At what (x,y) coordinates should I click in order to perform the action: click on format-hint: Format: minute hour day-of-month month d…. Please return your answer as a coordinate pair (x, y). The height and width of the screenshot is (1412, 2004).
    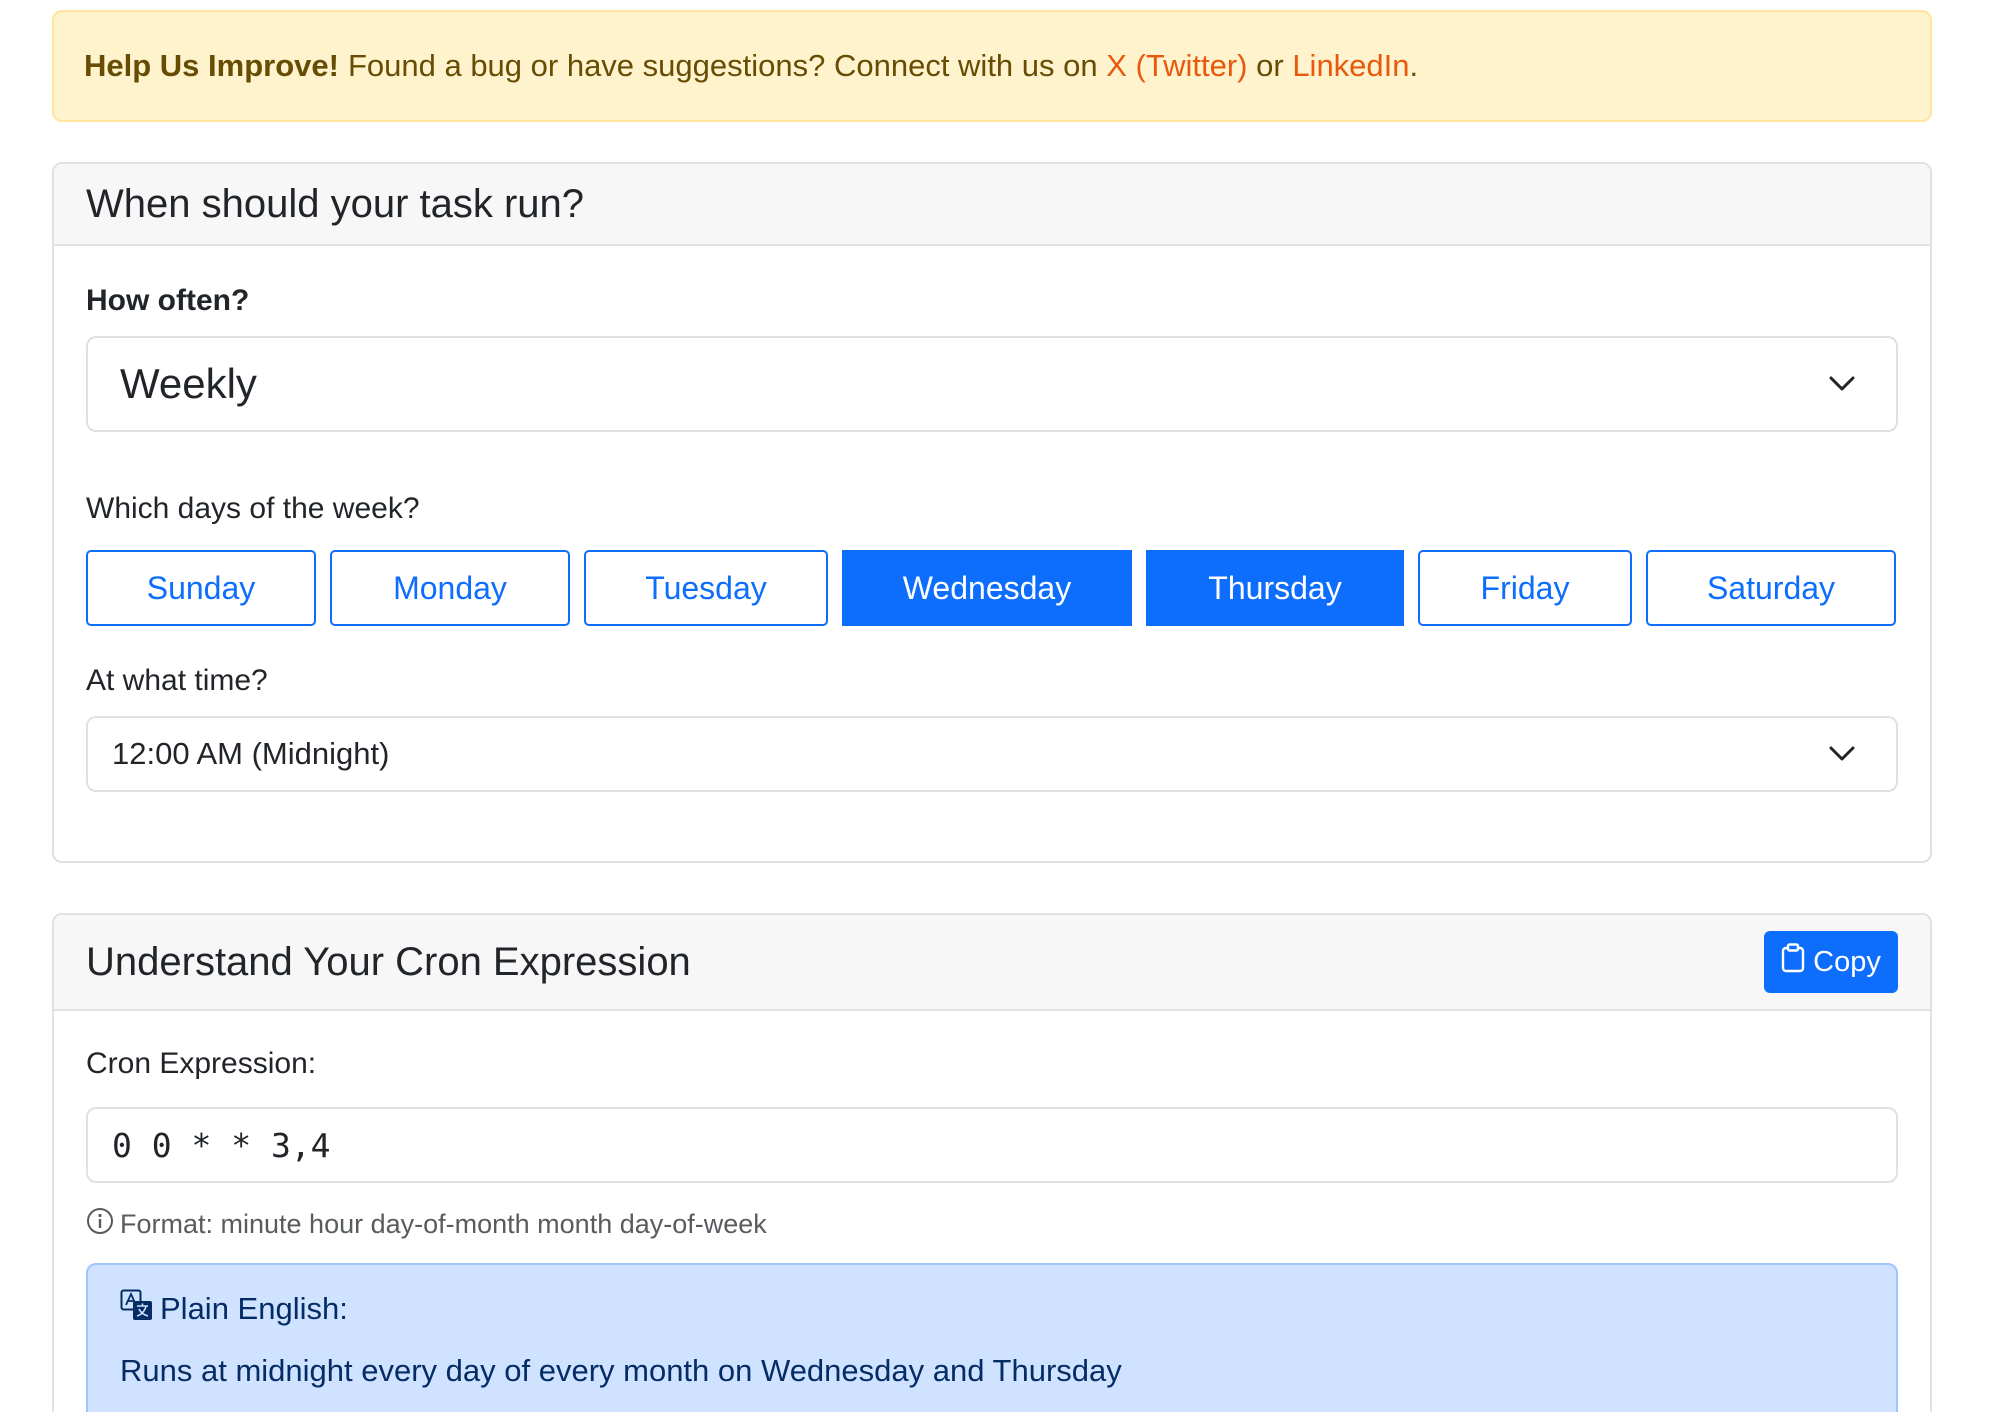
    Looking at the image, I should click on (426, 1224).